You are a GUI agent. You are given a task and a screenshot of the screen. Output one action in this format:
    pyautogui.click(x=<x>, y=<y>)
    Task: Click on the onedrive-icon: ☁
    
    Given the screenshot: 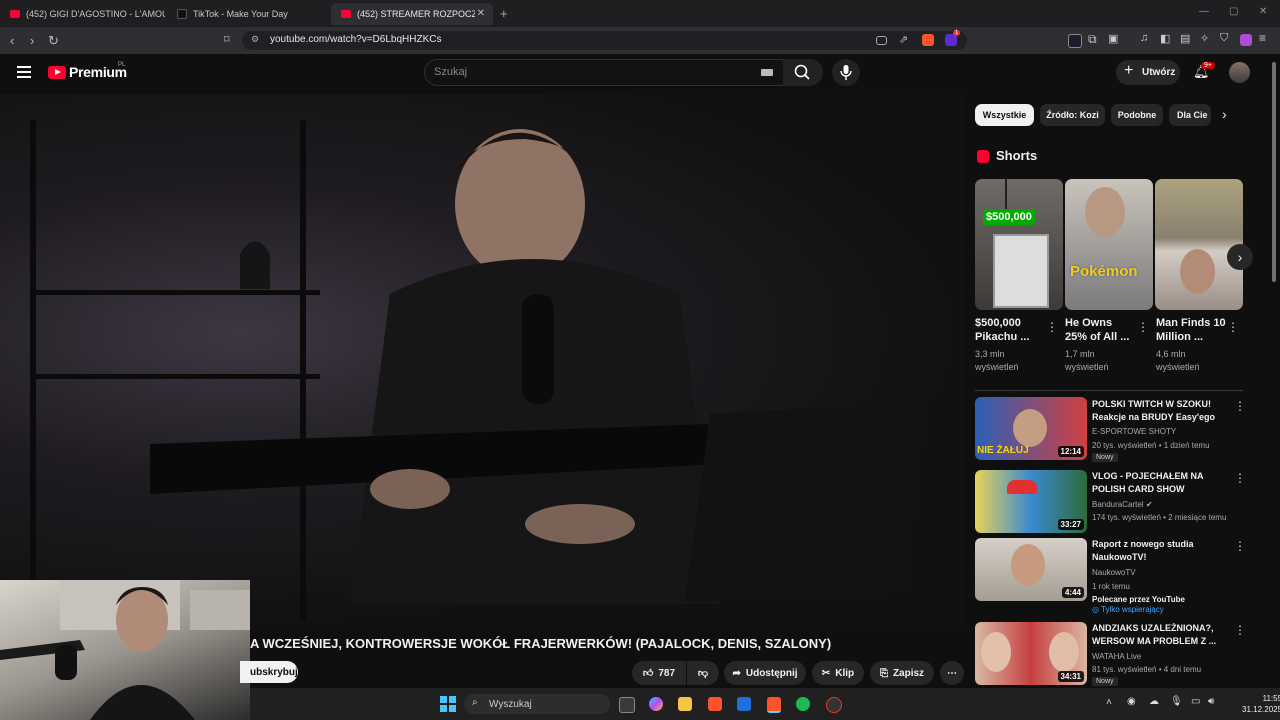 What is the action you would take?
    pyautogui.click(x=1154, y=701)
    